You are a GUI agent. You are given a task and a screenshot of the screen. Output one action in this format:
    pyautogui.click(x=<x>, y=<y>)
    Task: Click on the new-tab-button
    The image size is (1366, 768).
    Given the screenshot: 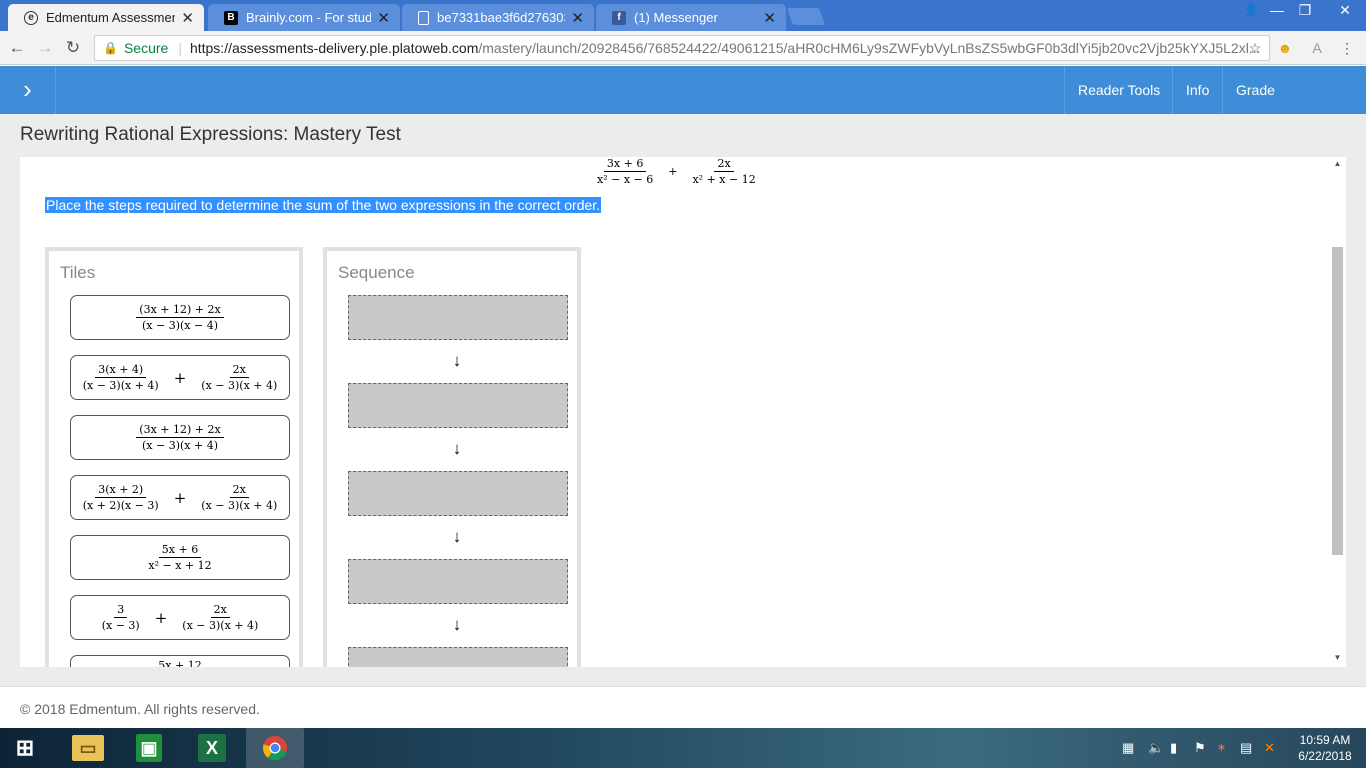 What is the action you would take?
    pyautogui.click(x=806, y=16)
    